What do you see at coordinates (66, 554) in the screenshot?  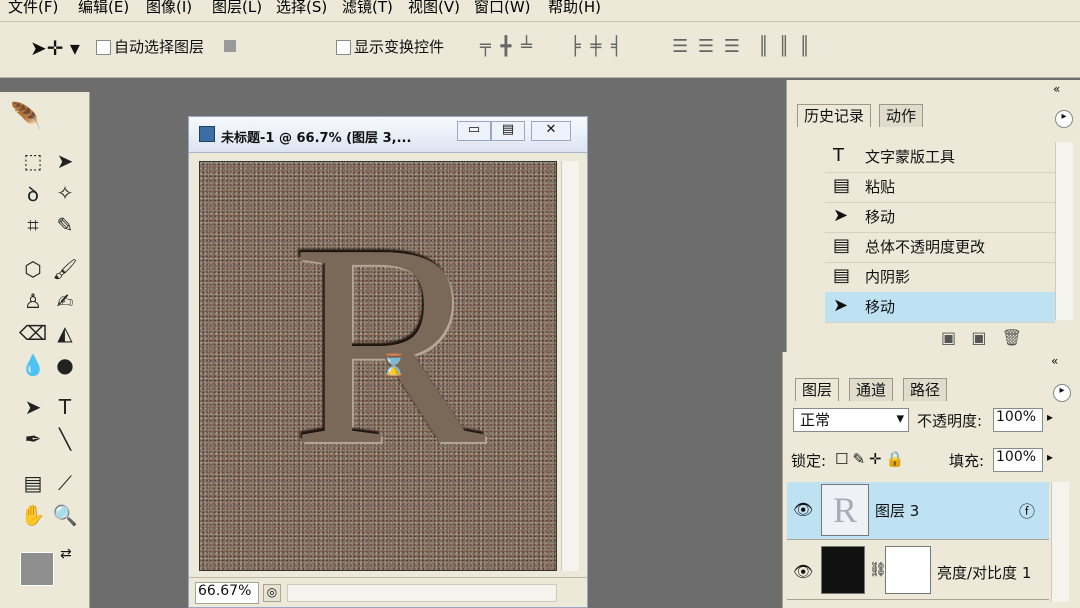 I see `swap-colors-icon: ⇄` at bounding box center [66, 554].